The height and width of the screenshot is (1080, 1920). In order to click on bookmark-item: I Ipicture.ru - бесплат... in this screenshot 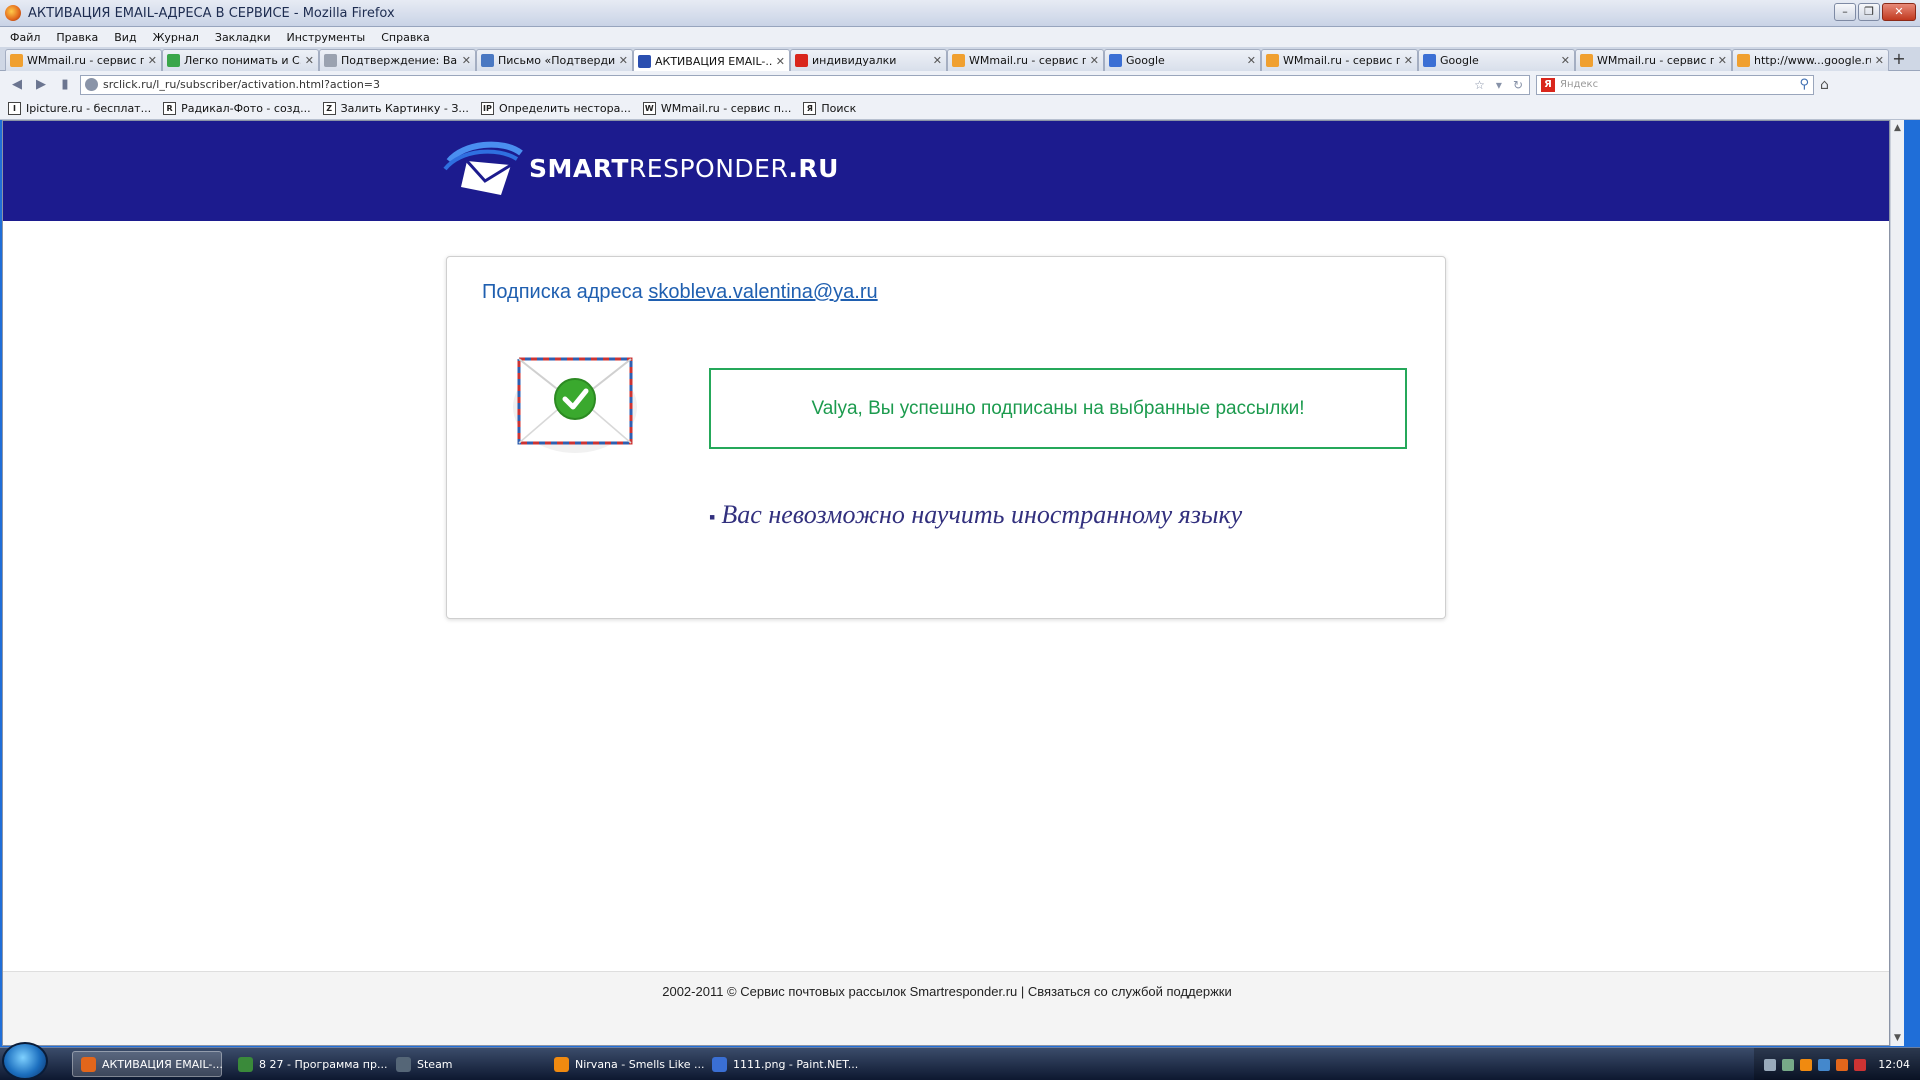, I will do `click(79, 108)`.